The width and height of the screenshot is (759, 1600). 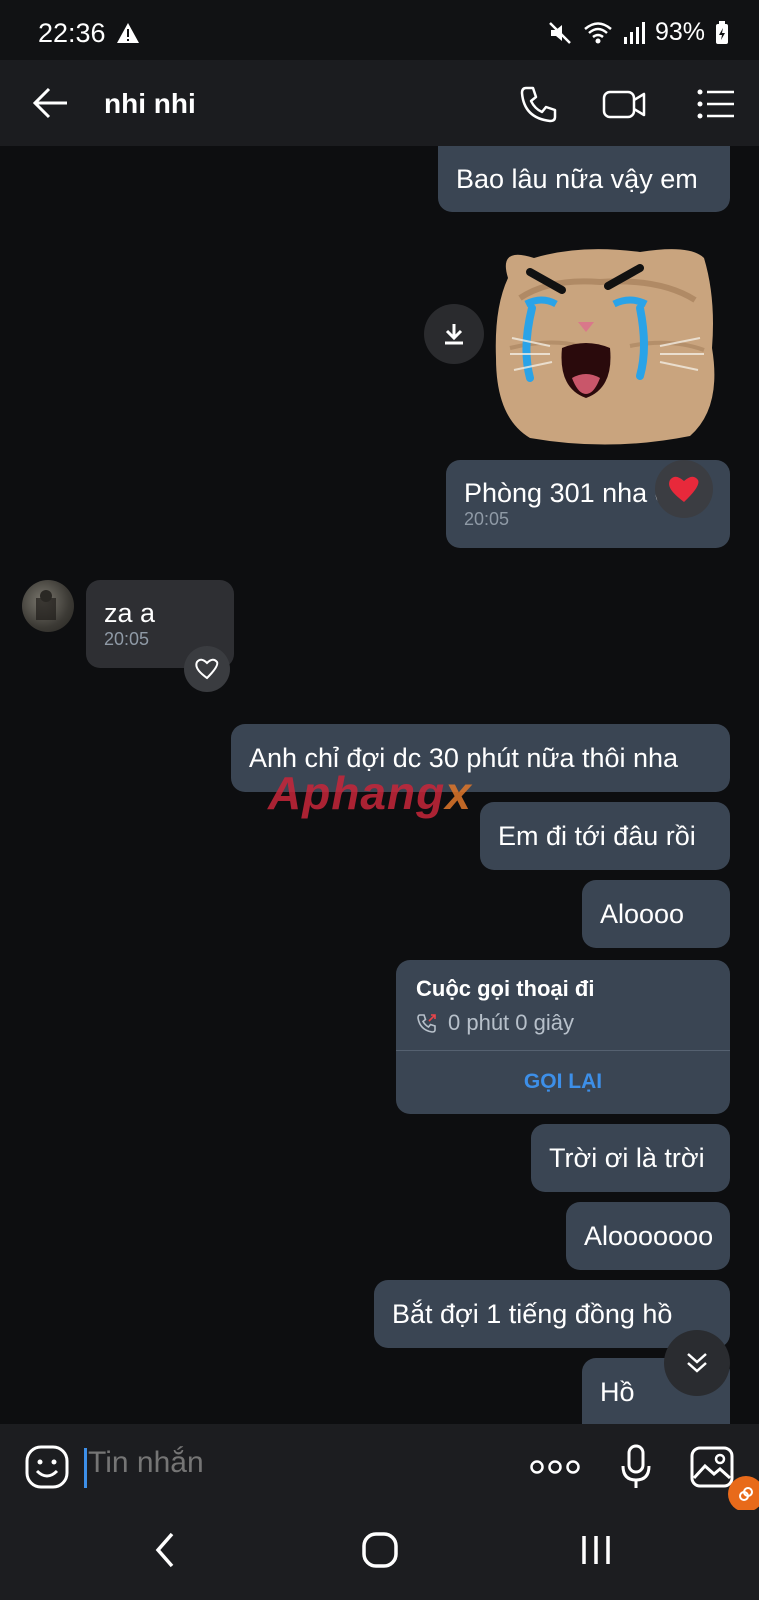 I want to click on react-button, so click(x=207, y=669).